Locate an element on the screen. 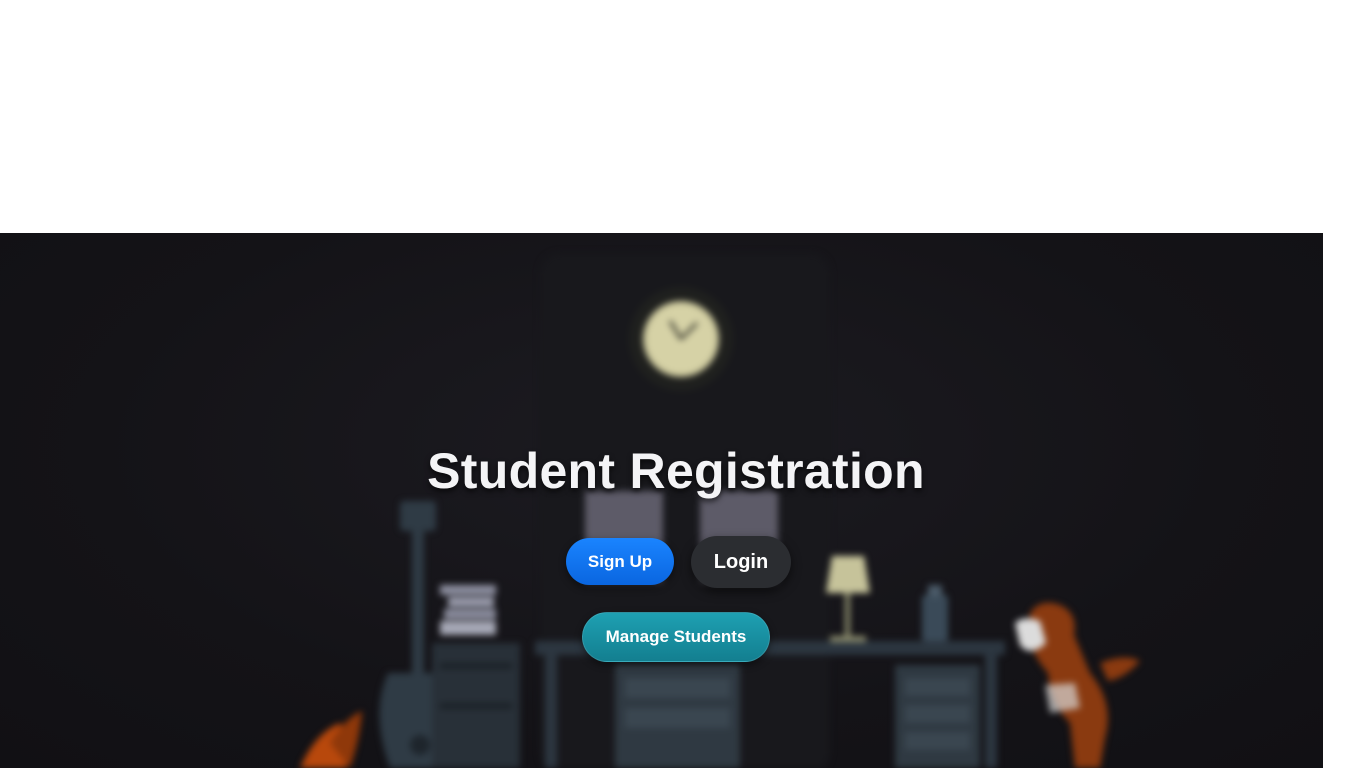  login-button: Login is located at coordinates (741, 562).